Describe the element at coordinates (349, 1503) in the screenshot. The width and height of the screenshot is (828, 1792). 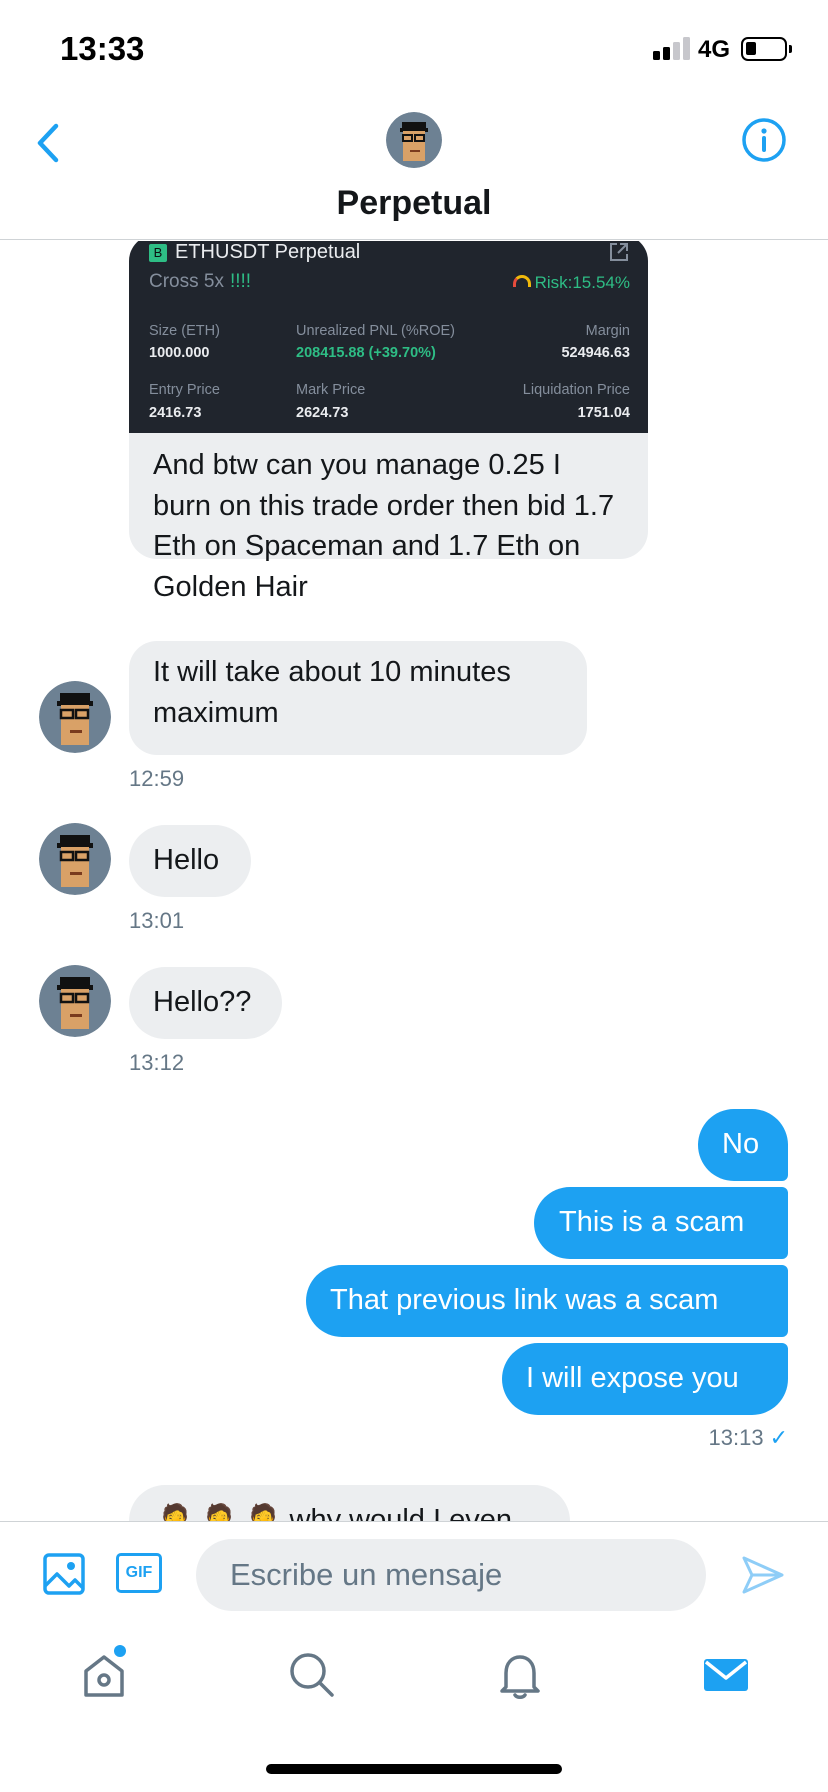
I see `message-bubble-incoming: 🤦 🤦 🤦 why would I even` at that location.